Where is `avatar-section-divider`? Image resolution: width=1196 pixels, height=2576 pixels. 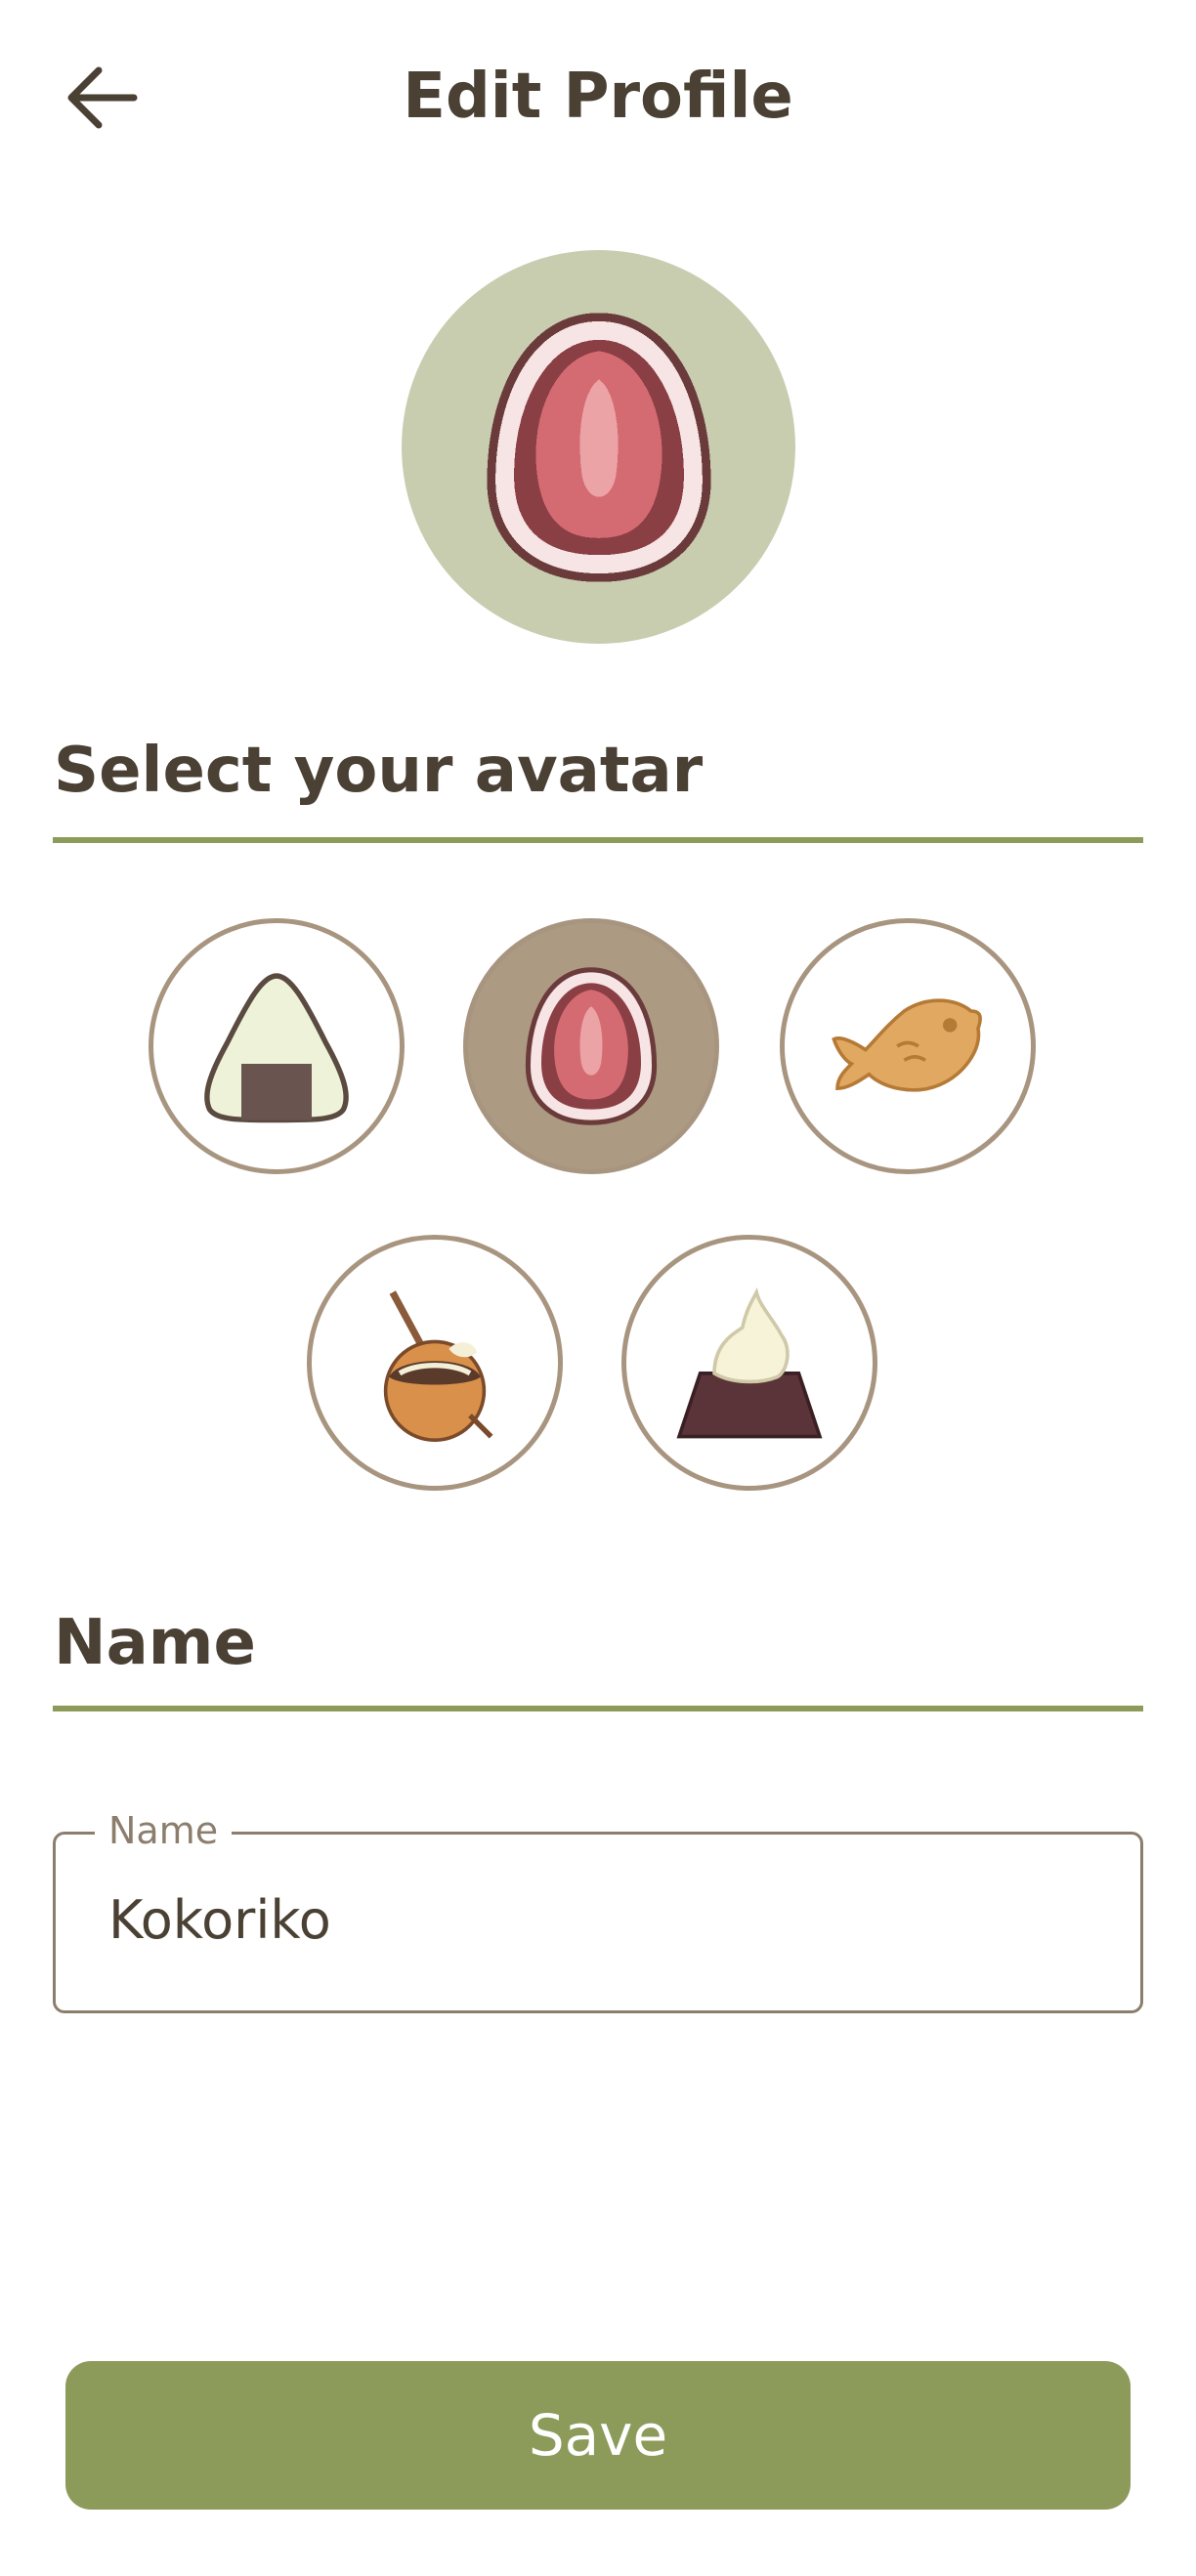
avatar-section-divider is located at coordinates (598, 840).